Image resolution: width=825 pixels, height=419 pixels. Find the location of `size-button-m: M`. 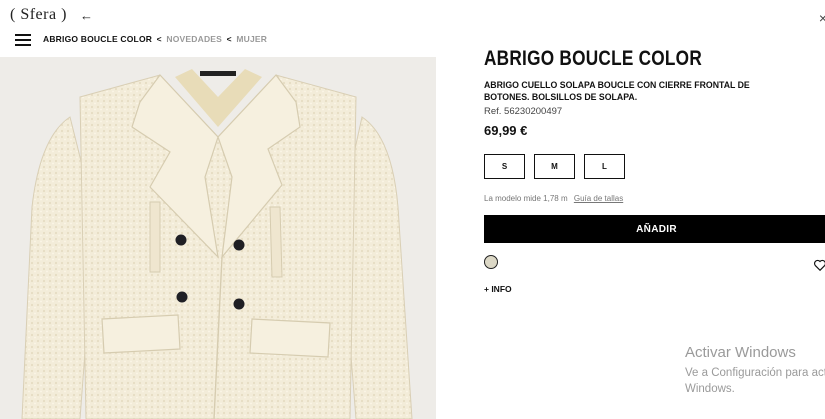

size-button-m: M is located at coordinates (554, 166).